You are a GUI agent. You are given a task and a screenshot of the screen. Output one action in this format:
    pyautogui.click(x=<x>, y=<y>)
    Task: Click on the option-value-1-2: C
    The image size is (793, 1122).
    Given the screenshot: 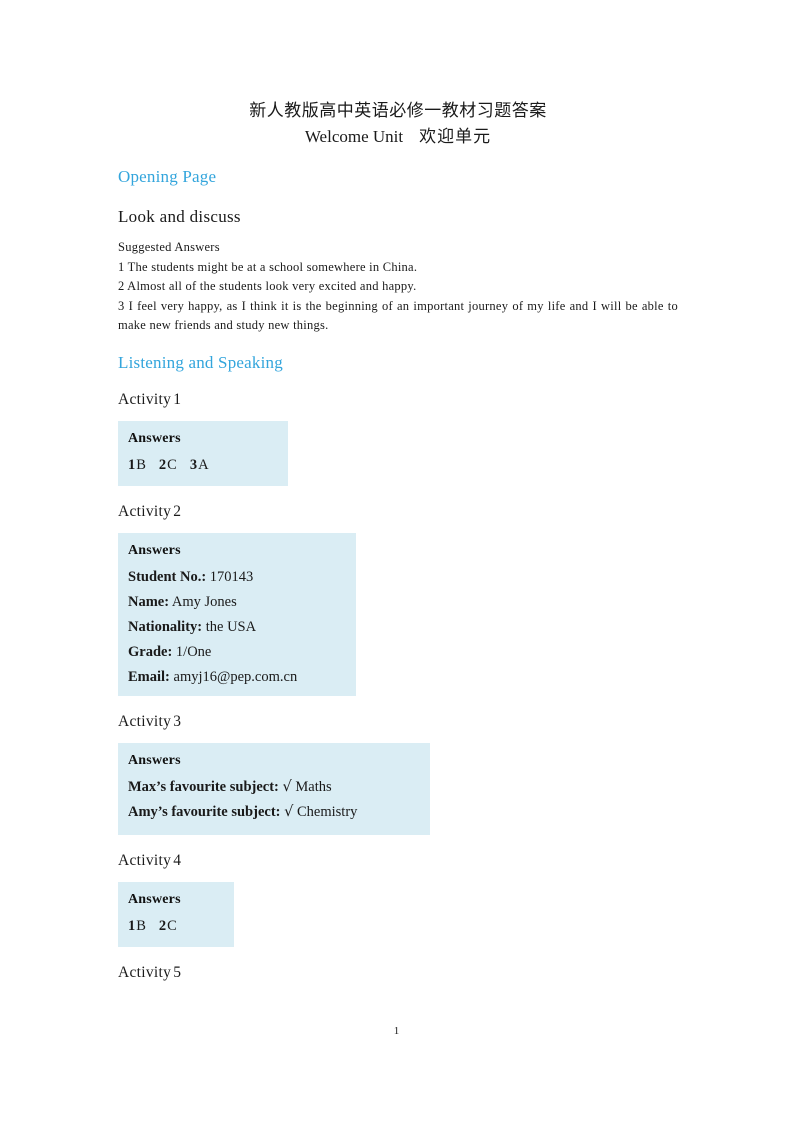 What is the action you would take?
    pyautogui.click(x=172, y=464)
    